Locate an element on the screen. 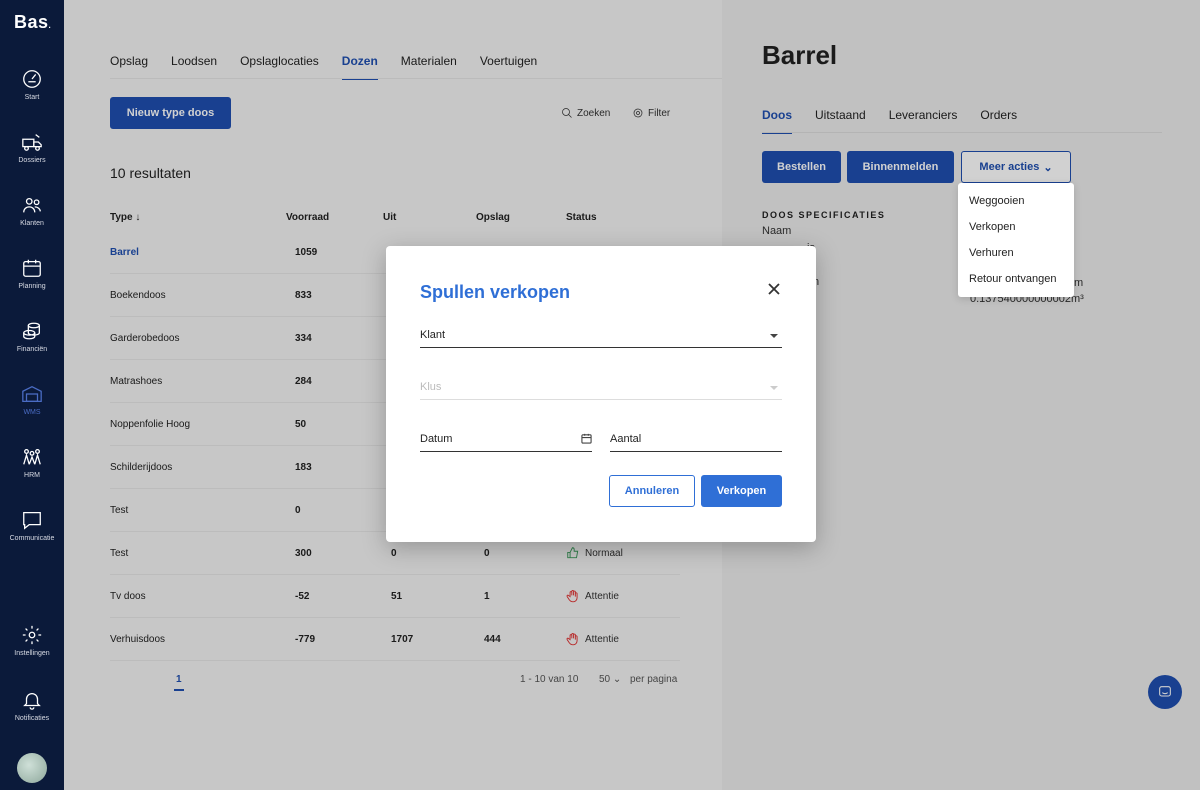 The image size is (1200, 790). bell-icon is located at coordinates (32, 701).